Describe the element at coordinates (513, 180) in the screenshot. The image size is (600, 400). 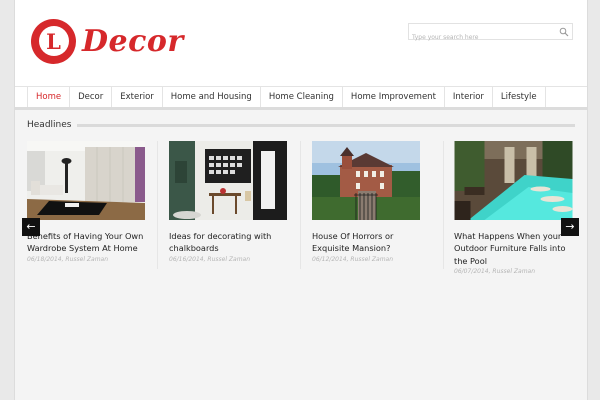
I see `pool-image` at that location.